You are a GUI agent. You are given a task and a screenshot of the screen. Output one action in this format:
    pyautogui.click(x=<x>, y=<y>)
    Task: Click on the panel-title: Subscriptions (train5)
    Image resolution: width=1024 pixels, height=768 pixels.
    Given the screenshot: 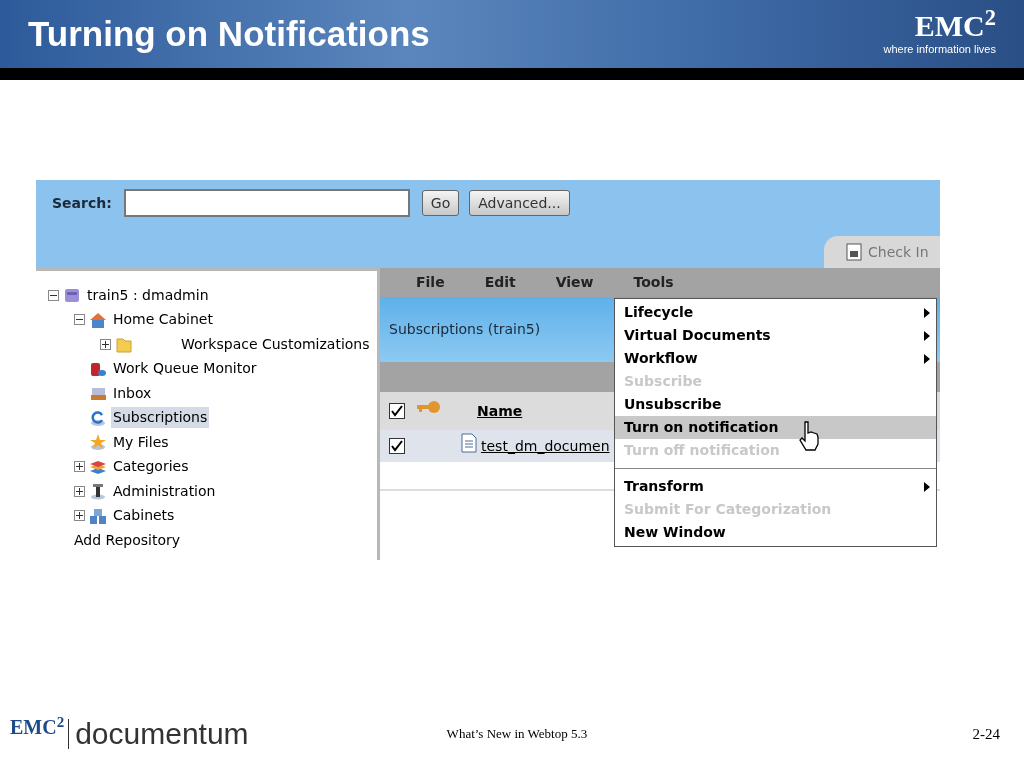 What is the action you would take?
    pyautogui.click(x=465, y=329)
    